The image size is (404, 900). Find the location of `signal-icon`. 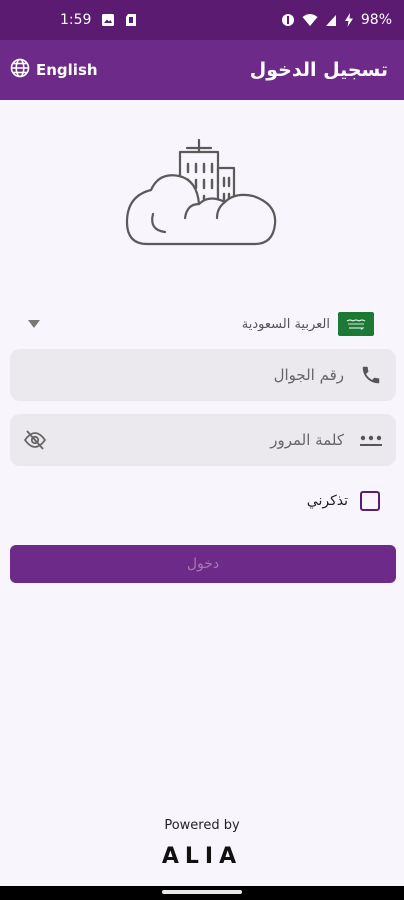

signal-icon is located at coordinates (331, 20).